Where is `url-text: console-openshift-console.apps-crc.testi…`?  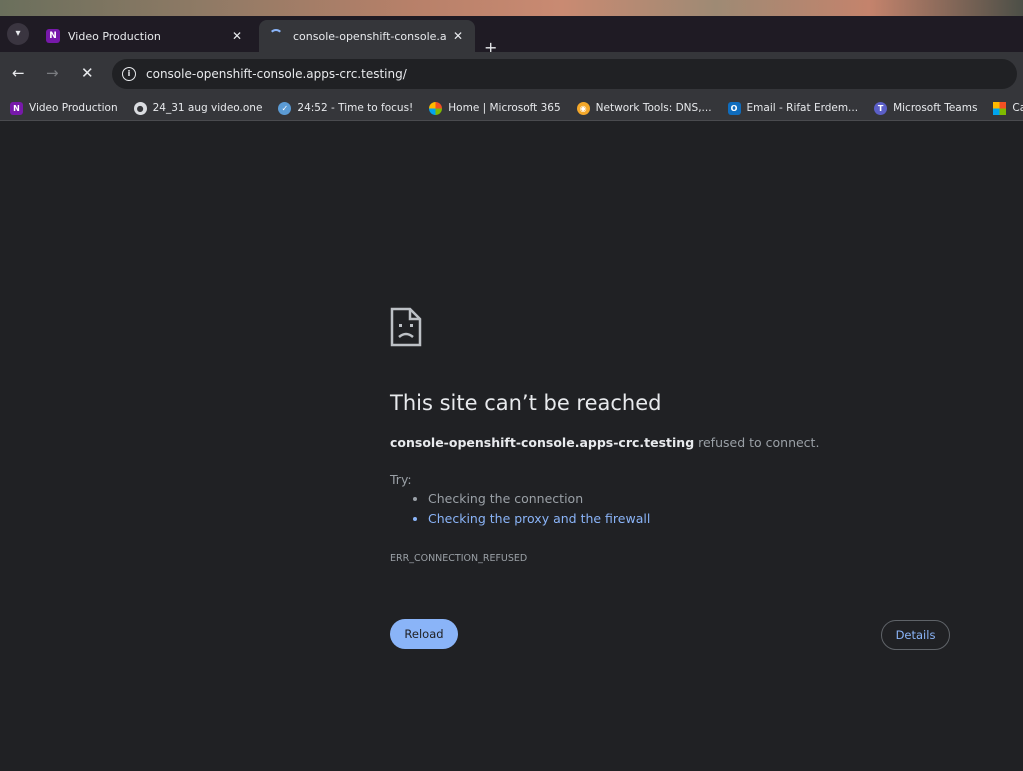 url-text: console-openshift-console.apps-crc.testi… is located at coordinates (276, 74).